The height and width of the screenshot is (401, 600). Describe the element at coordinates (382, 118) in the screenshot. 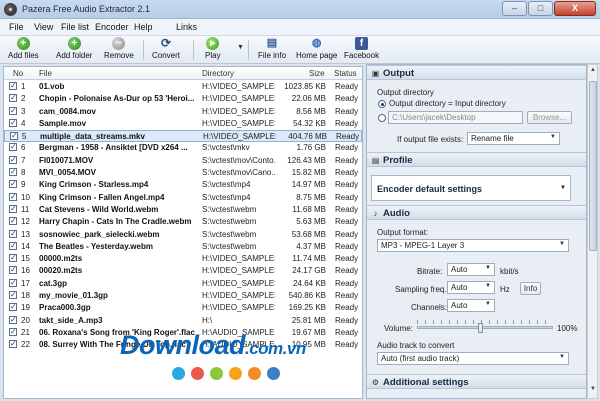

I see `radio-custom-directory` at that location.